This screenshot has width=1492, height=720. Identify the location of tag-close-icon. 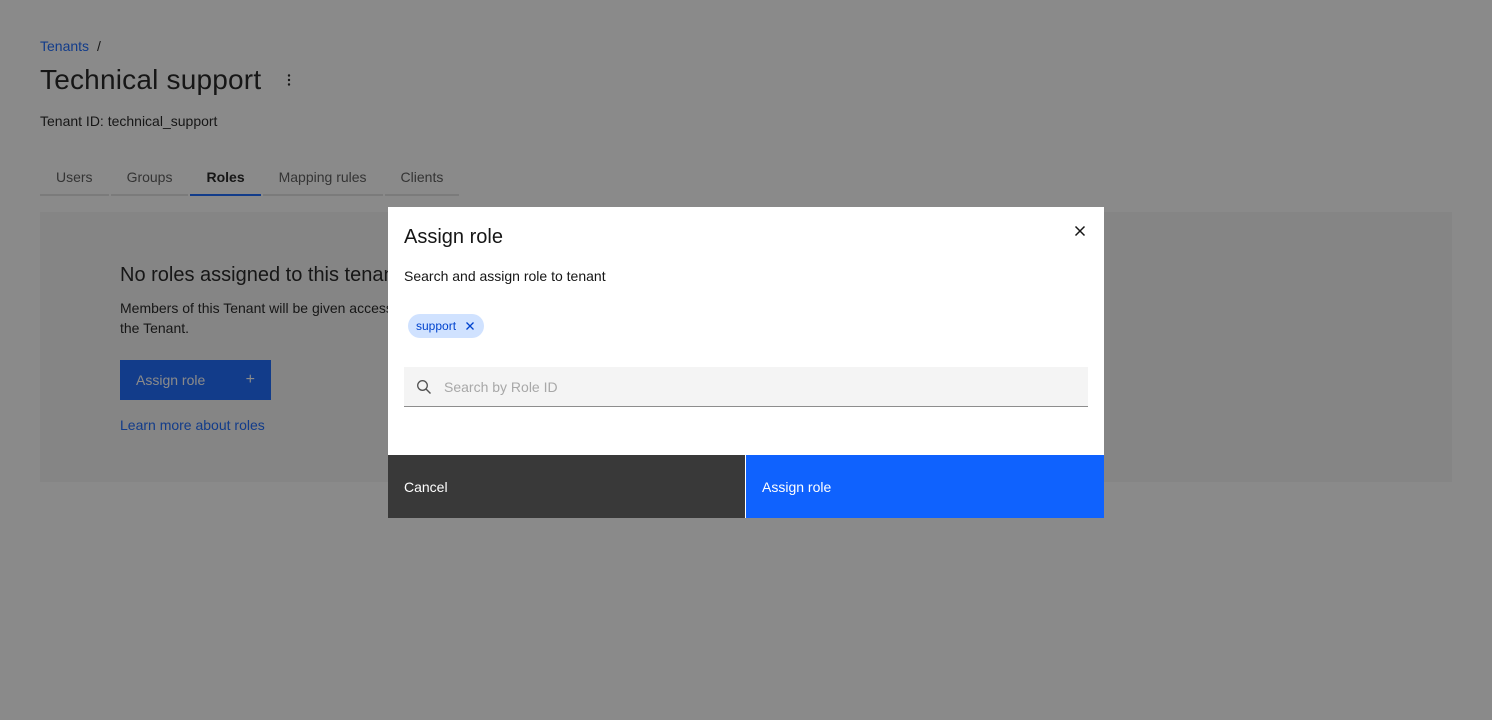
(470, 326).